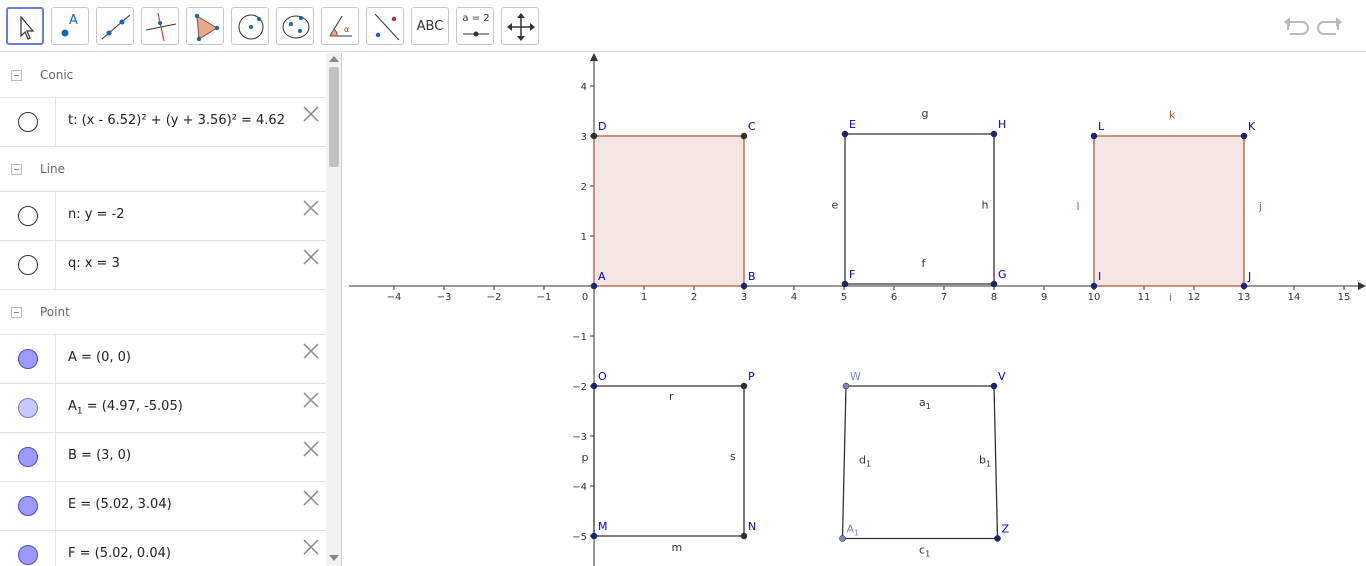 This screenshot has height=566, width=1366. I want to click on x-tick-label: 4, so click(794, 297).